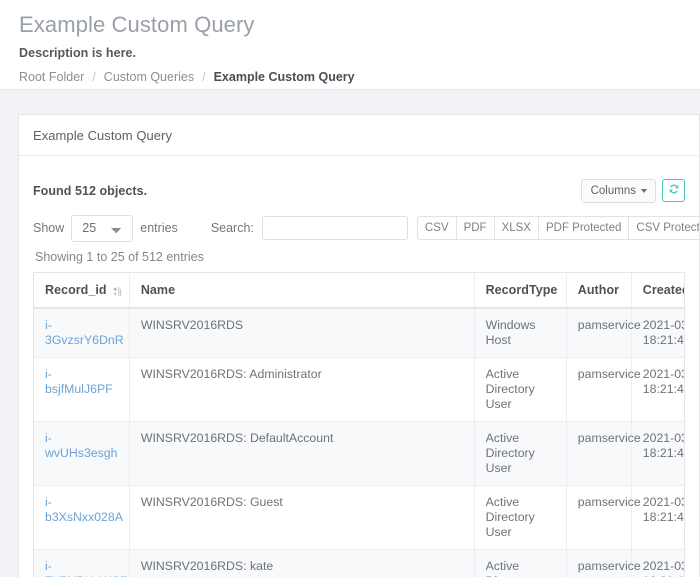 This screenshot has width=700, height=577. What do you see at coordinates (599, 291) in the screenshot?
I see `column-header-author: Author` at bounding box center [599, 291].